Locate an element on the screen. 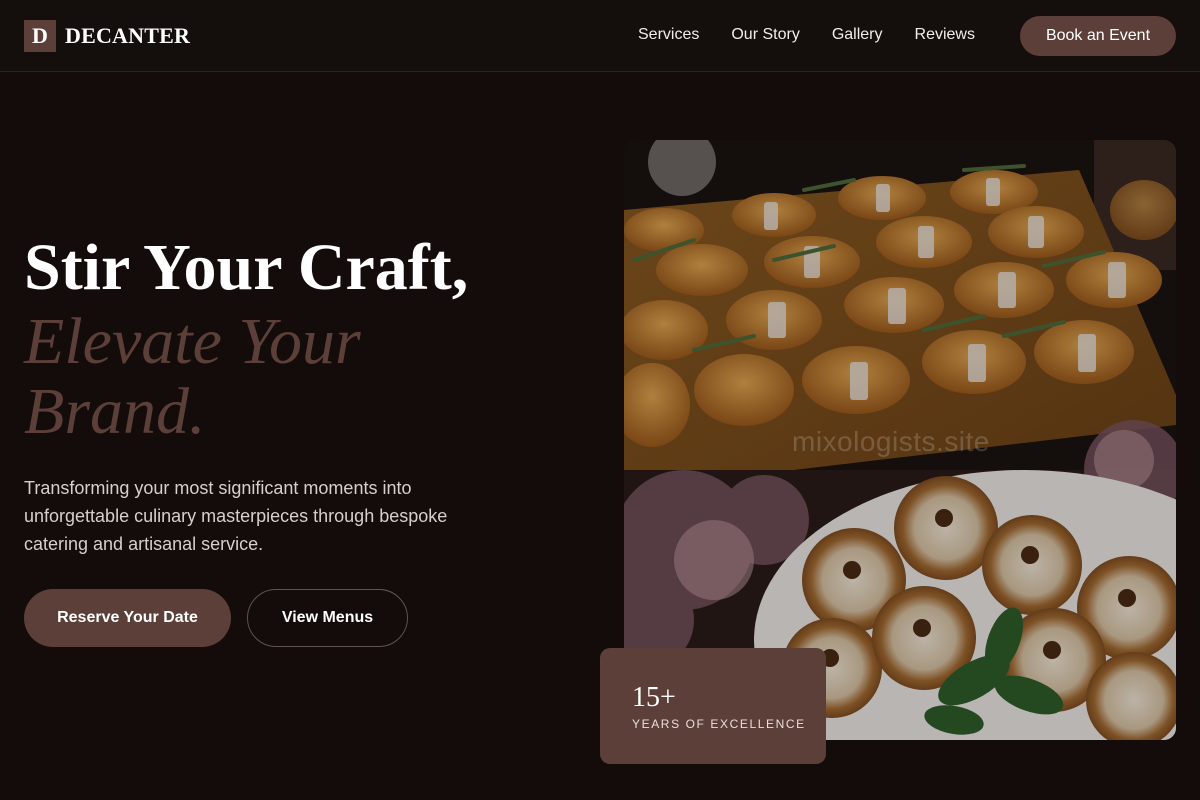 Image resolution: width=1200 pixels, height=800 pixels. years-label: YEARS OF EXCELLENCE is located at coordinates (719, 724).